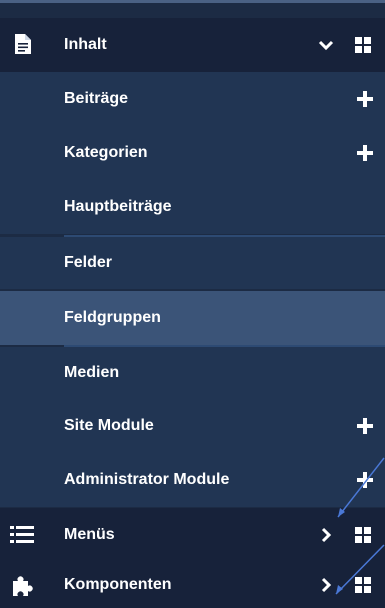  I want to click on menu-item-articles-label: Beiträge, so click(96, 98).